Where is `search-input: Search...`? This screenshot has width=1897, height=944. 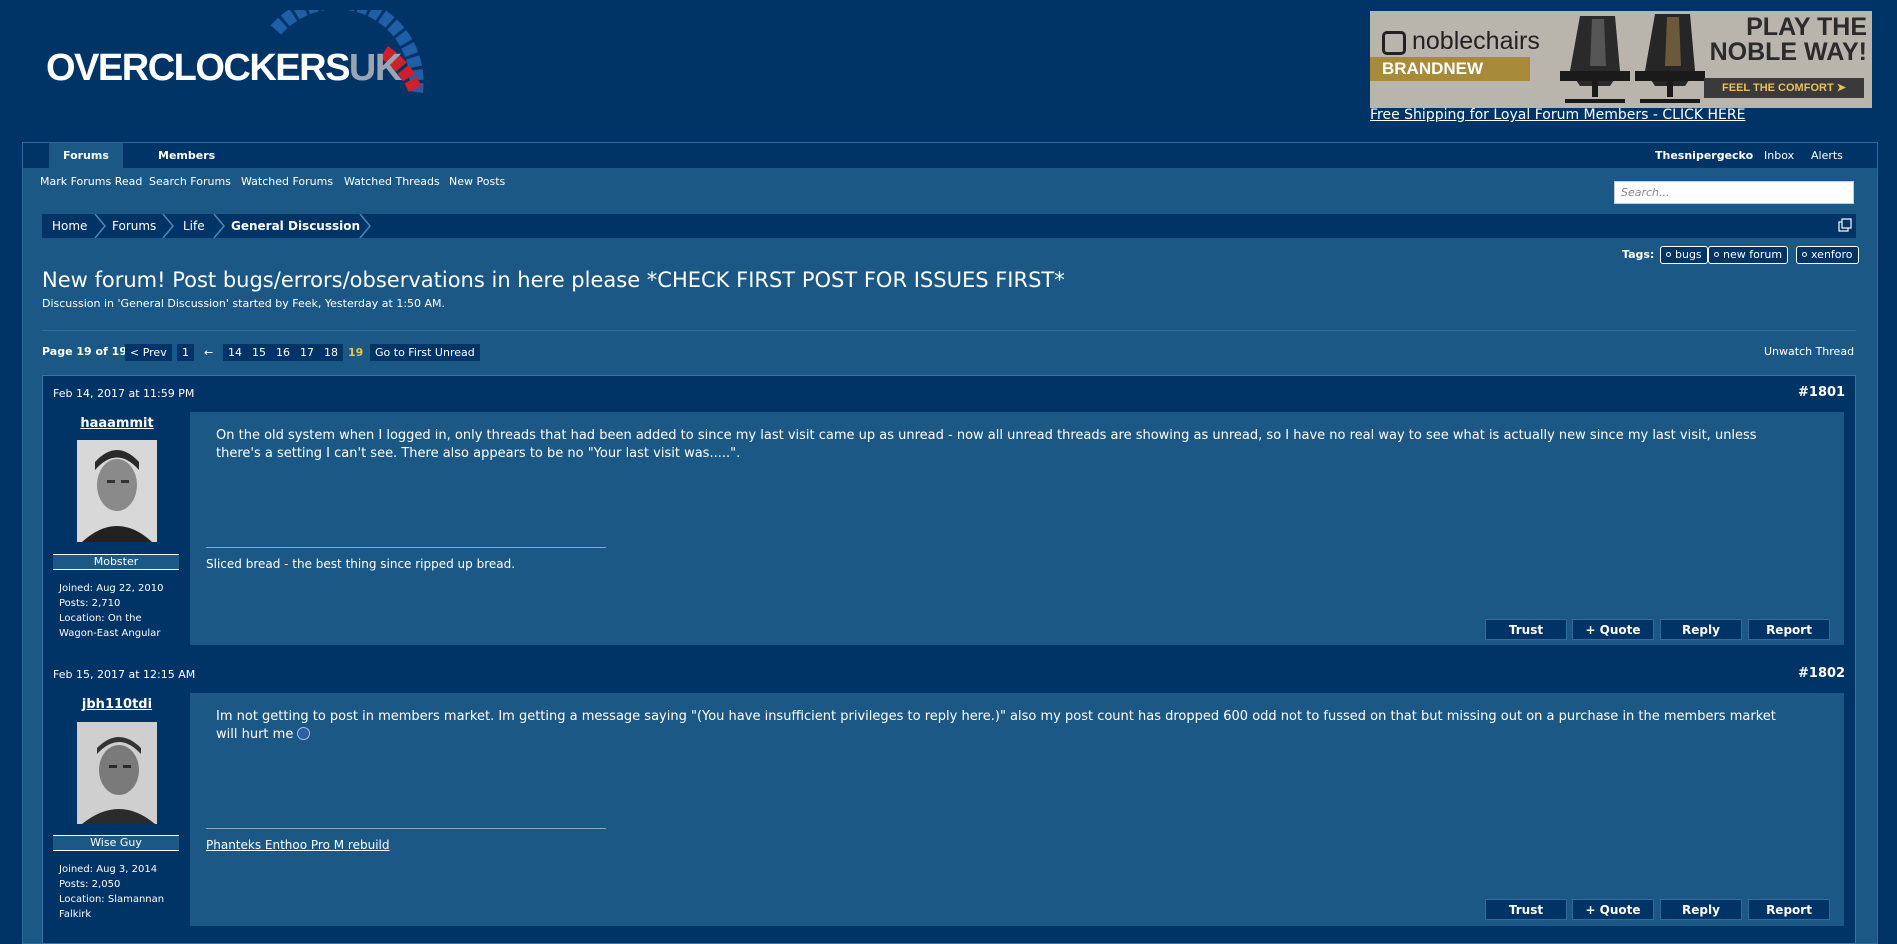
search-input: Search... is located at coordinates (1734, 192).